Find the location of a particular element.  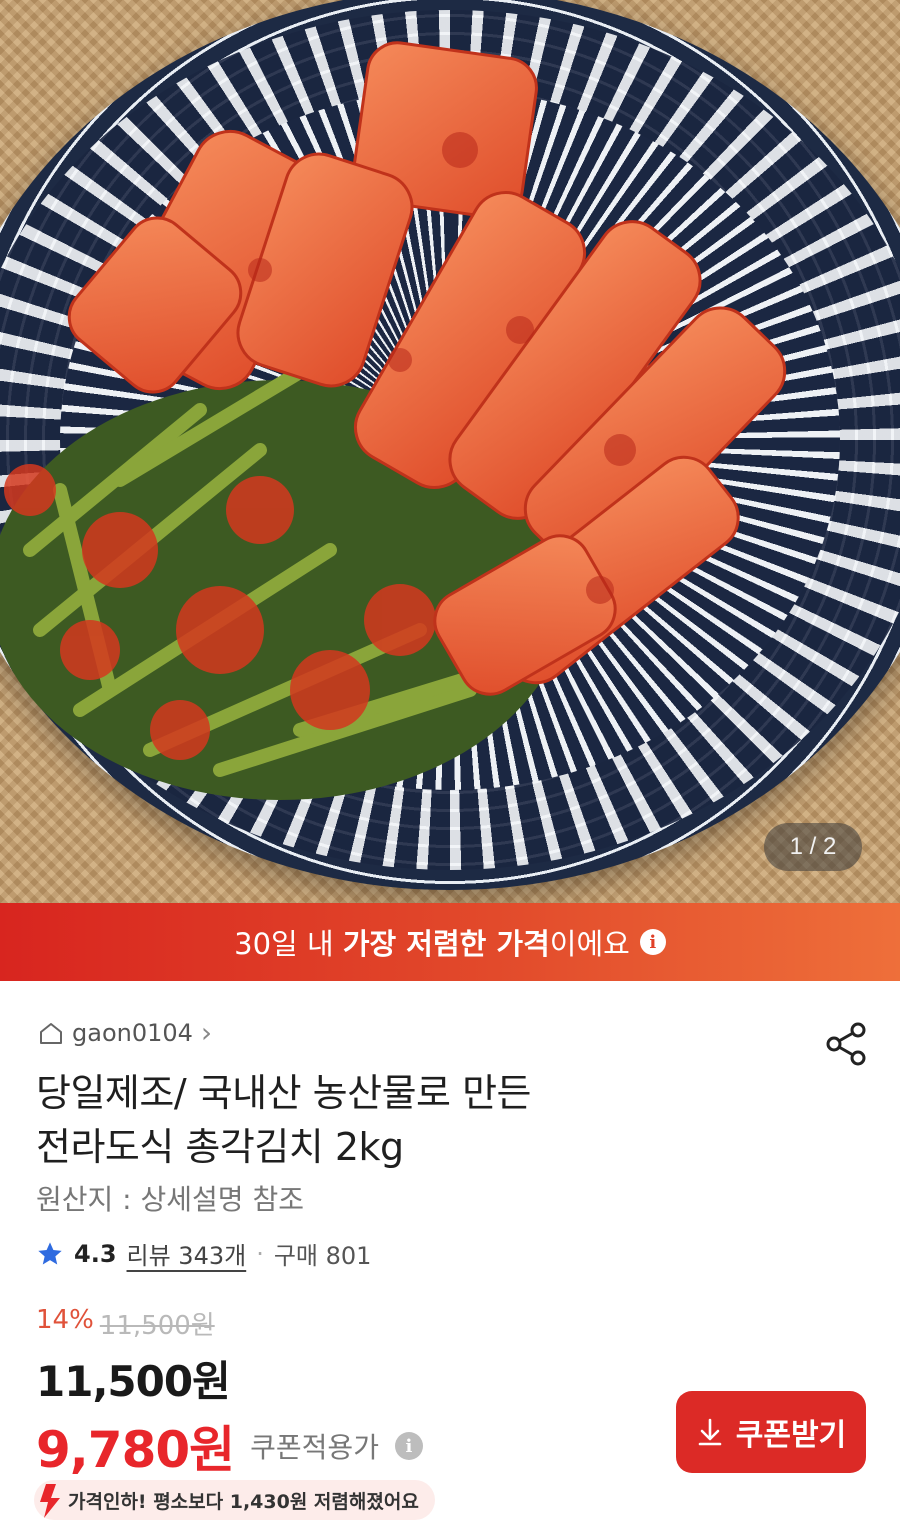

review-count-link: 리뷰 343개 is located at coordinates (187, 1253).